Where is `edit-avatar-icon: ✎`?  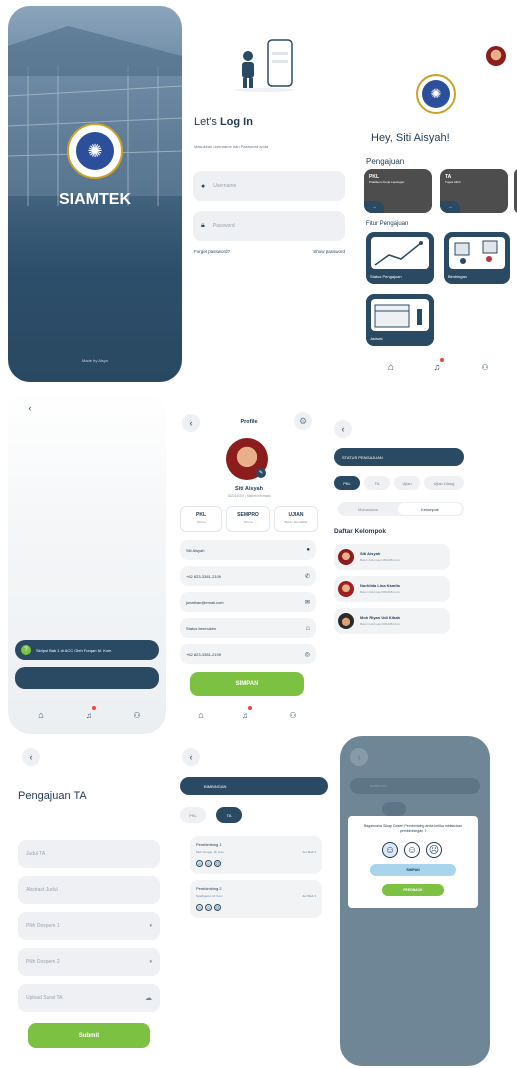 edit-avatar-icon: ✎ is located at coordinates (261, 473).